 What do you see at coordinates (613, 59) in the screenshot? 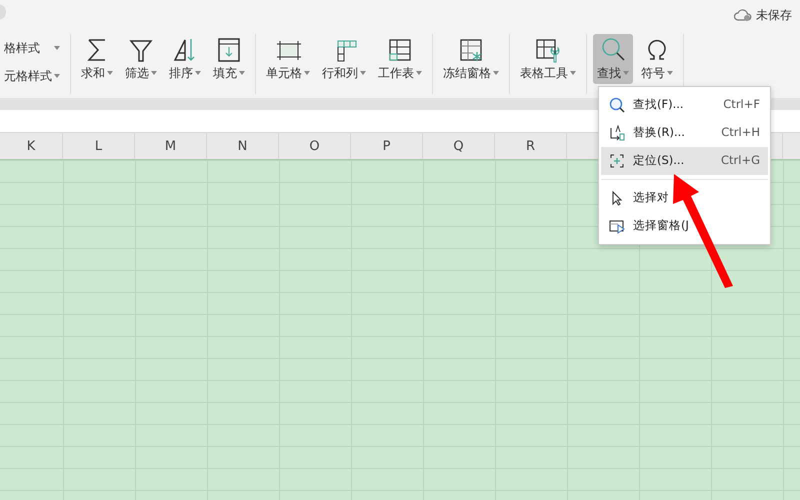
I see `ribbon-button: 查找` at bounding box center [613, 59].